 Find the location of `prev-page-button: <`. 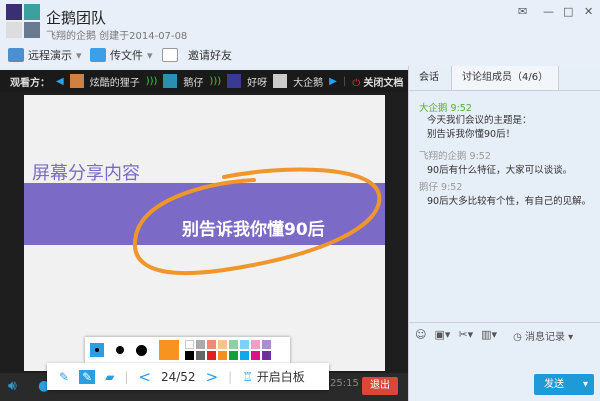

prev-page-button: < is located at coordinates (144, 377).